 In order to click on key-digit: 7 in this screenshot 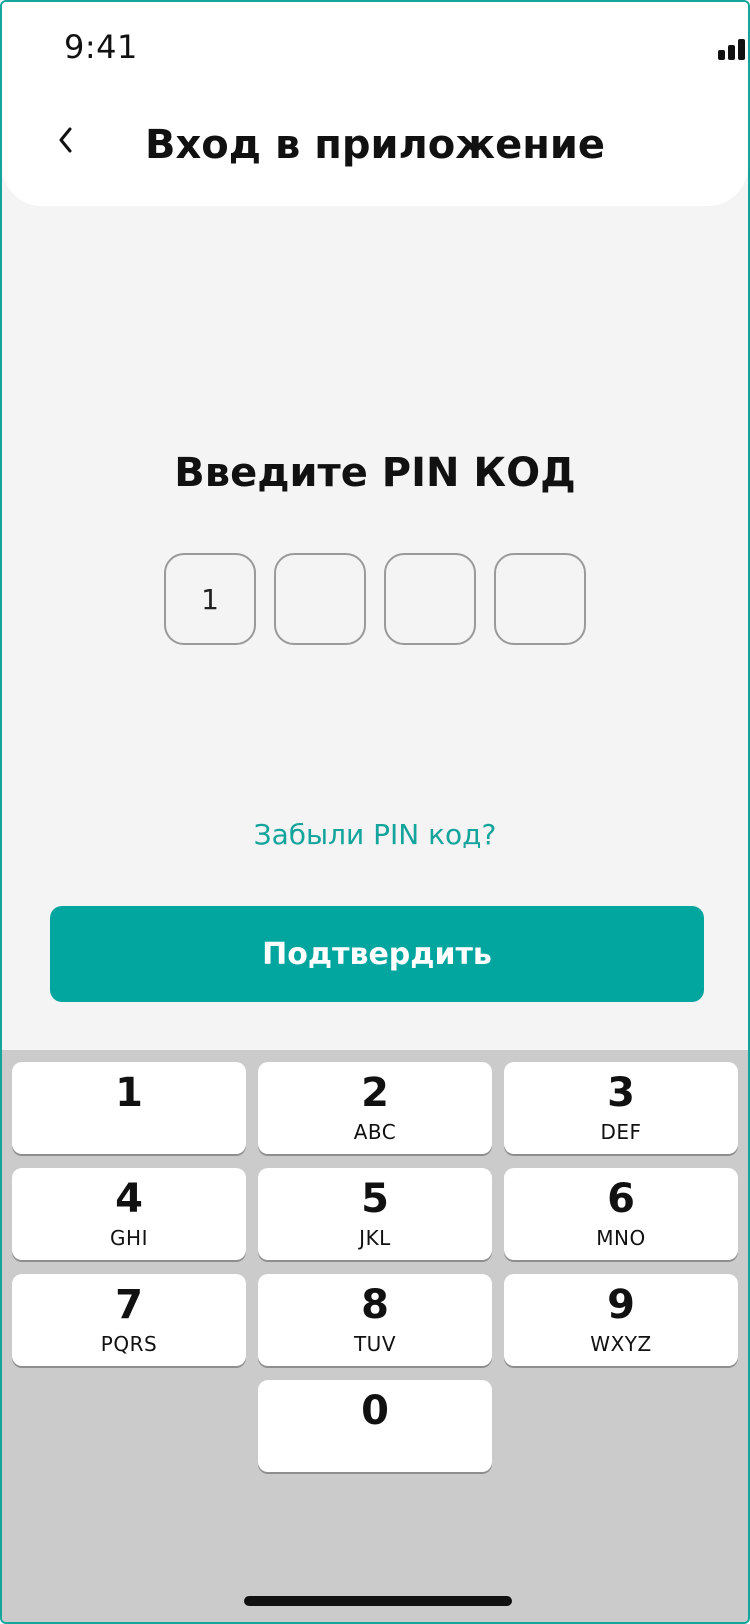, I will do `click(129, 1305)`.